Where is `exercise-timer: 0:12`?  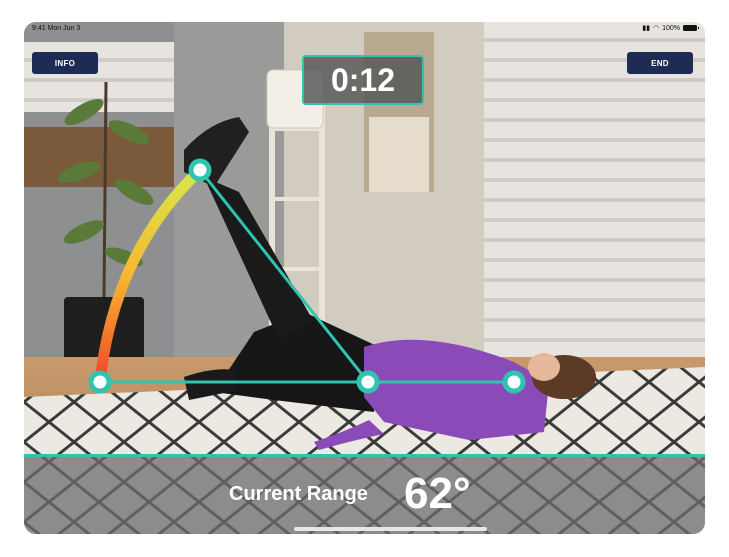
exercise-timer: 0:12 is located at coordinates (363, 80).